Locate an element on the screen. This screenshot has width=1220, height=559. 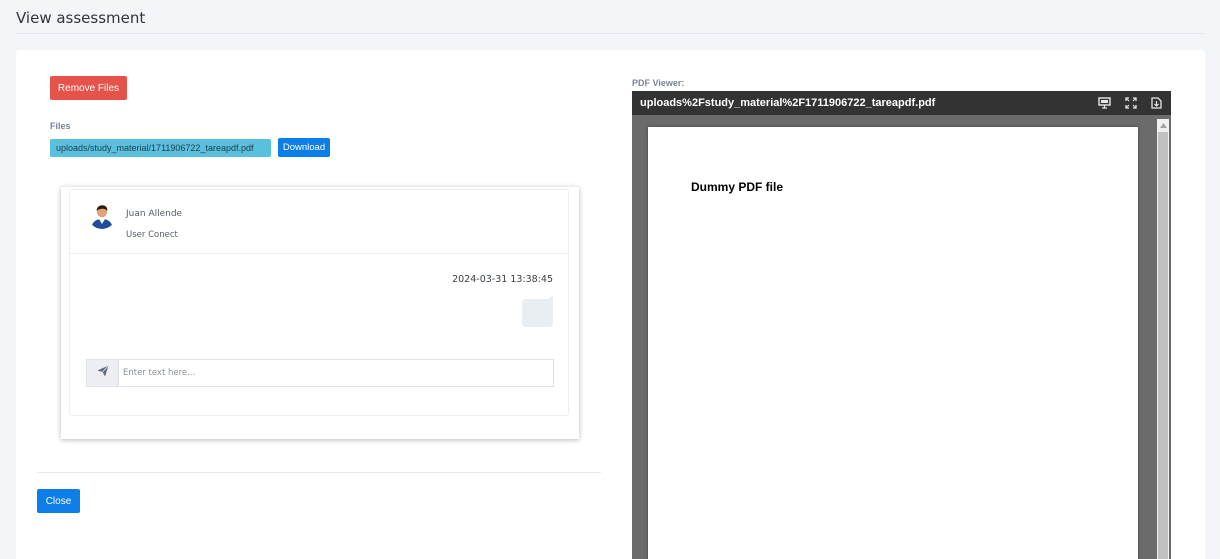
pdf-tools is located at coordinates (1130, 102).